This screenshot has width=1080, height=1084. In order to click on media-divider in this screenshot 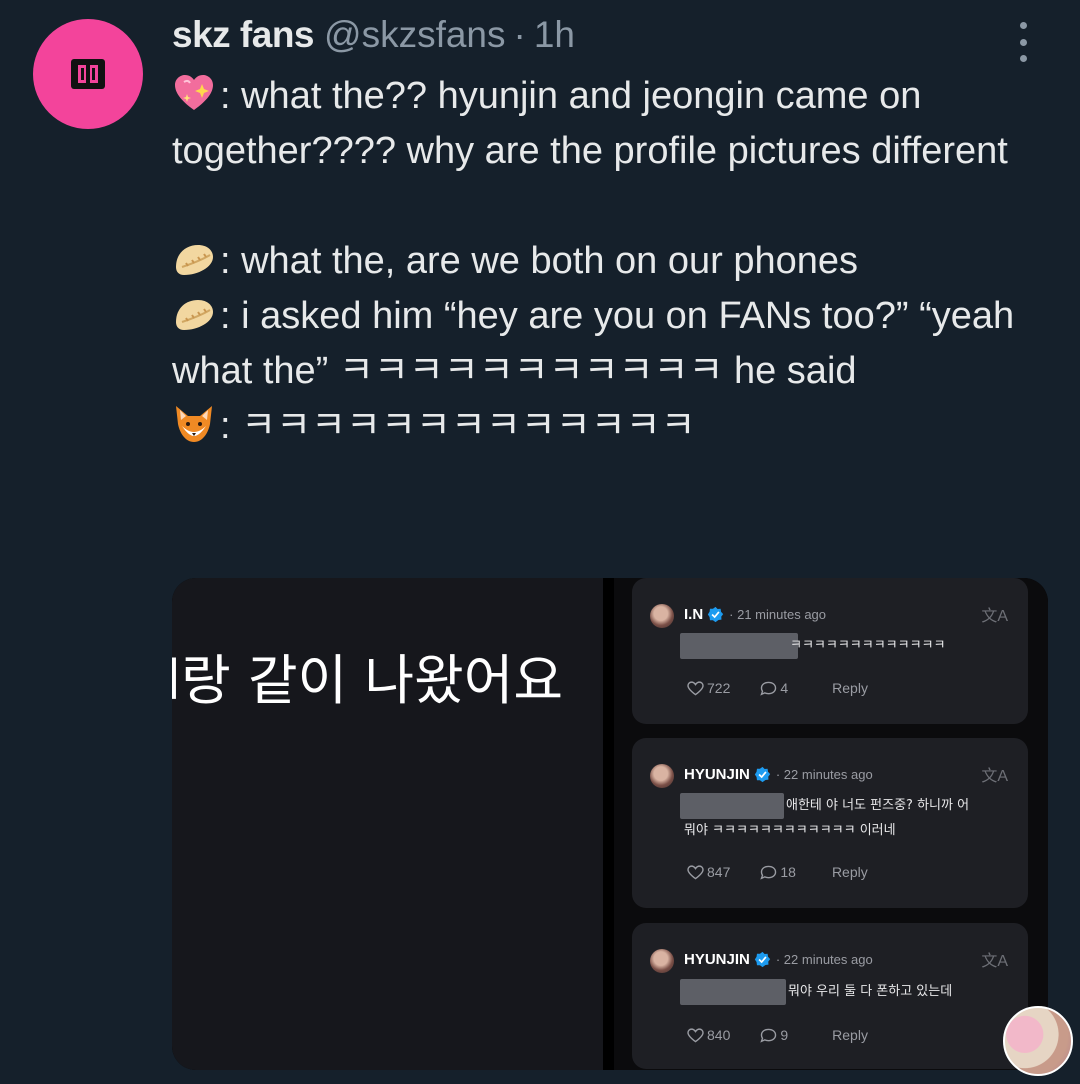, I will do `click(608, 824)`.